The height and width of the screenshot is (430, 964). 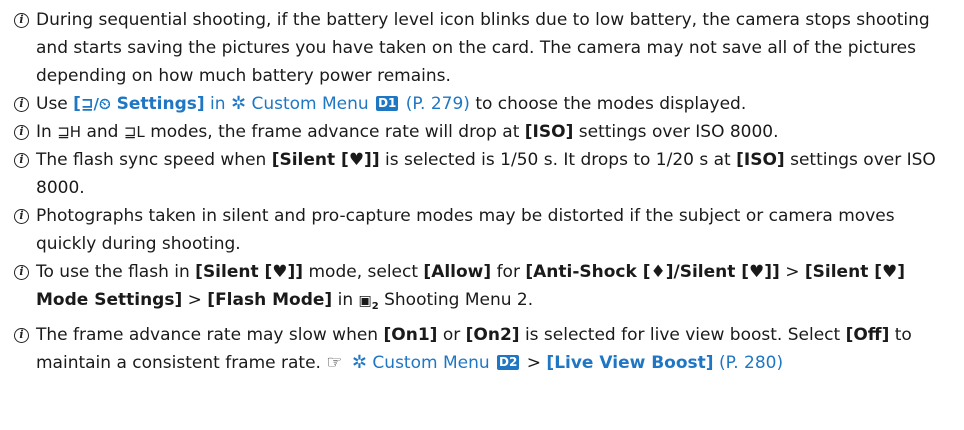 What do you see at coordinates (102, 132) in the screenshot?
I see `note-text: and` at bounding box center [102, 132].